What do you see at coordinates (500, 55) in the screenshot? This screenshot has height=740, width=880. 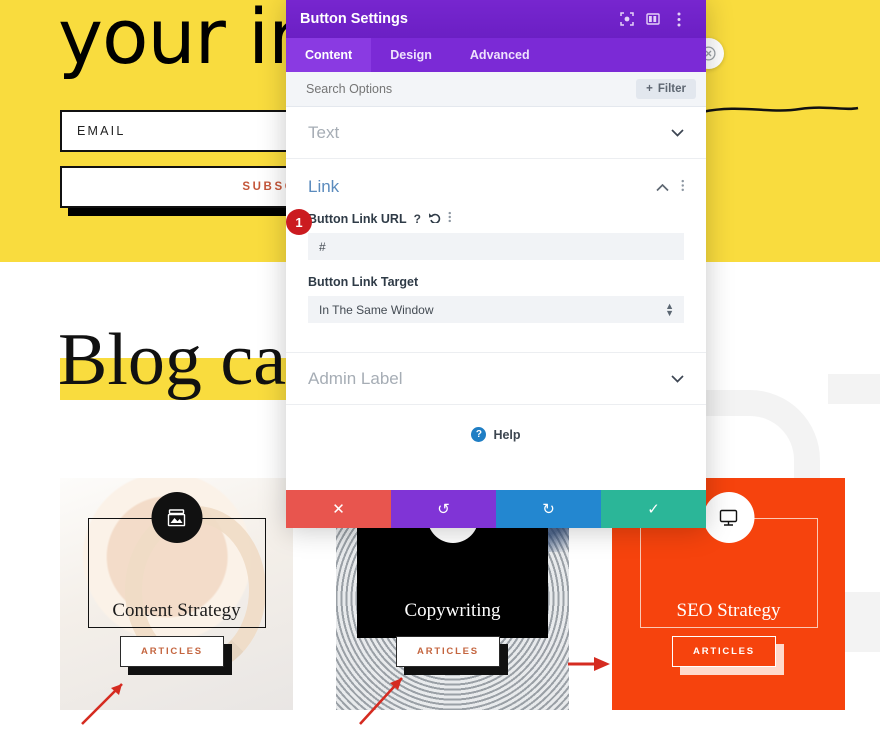 I see `tab-advanced: Advanced` at bounding box center [500, 55].